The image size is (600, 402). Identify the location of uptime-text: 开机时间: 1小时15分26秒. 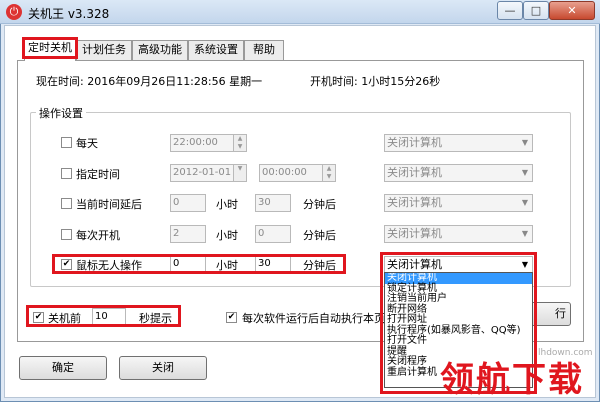
(375, 81).